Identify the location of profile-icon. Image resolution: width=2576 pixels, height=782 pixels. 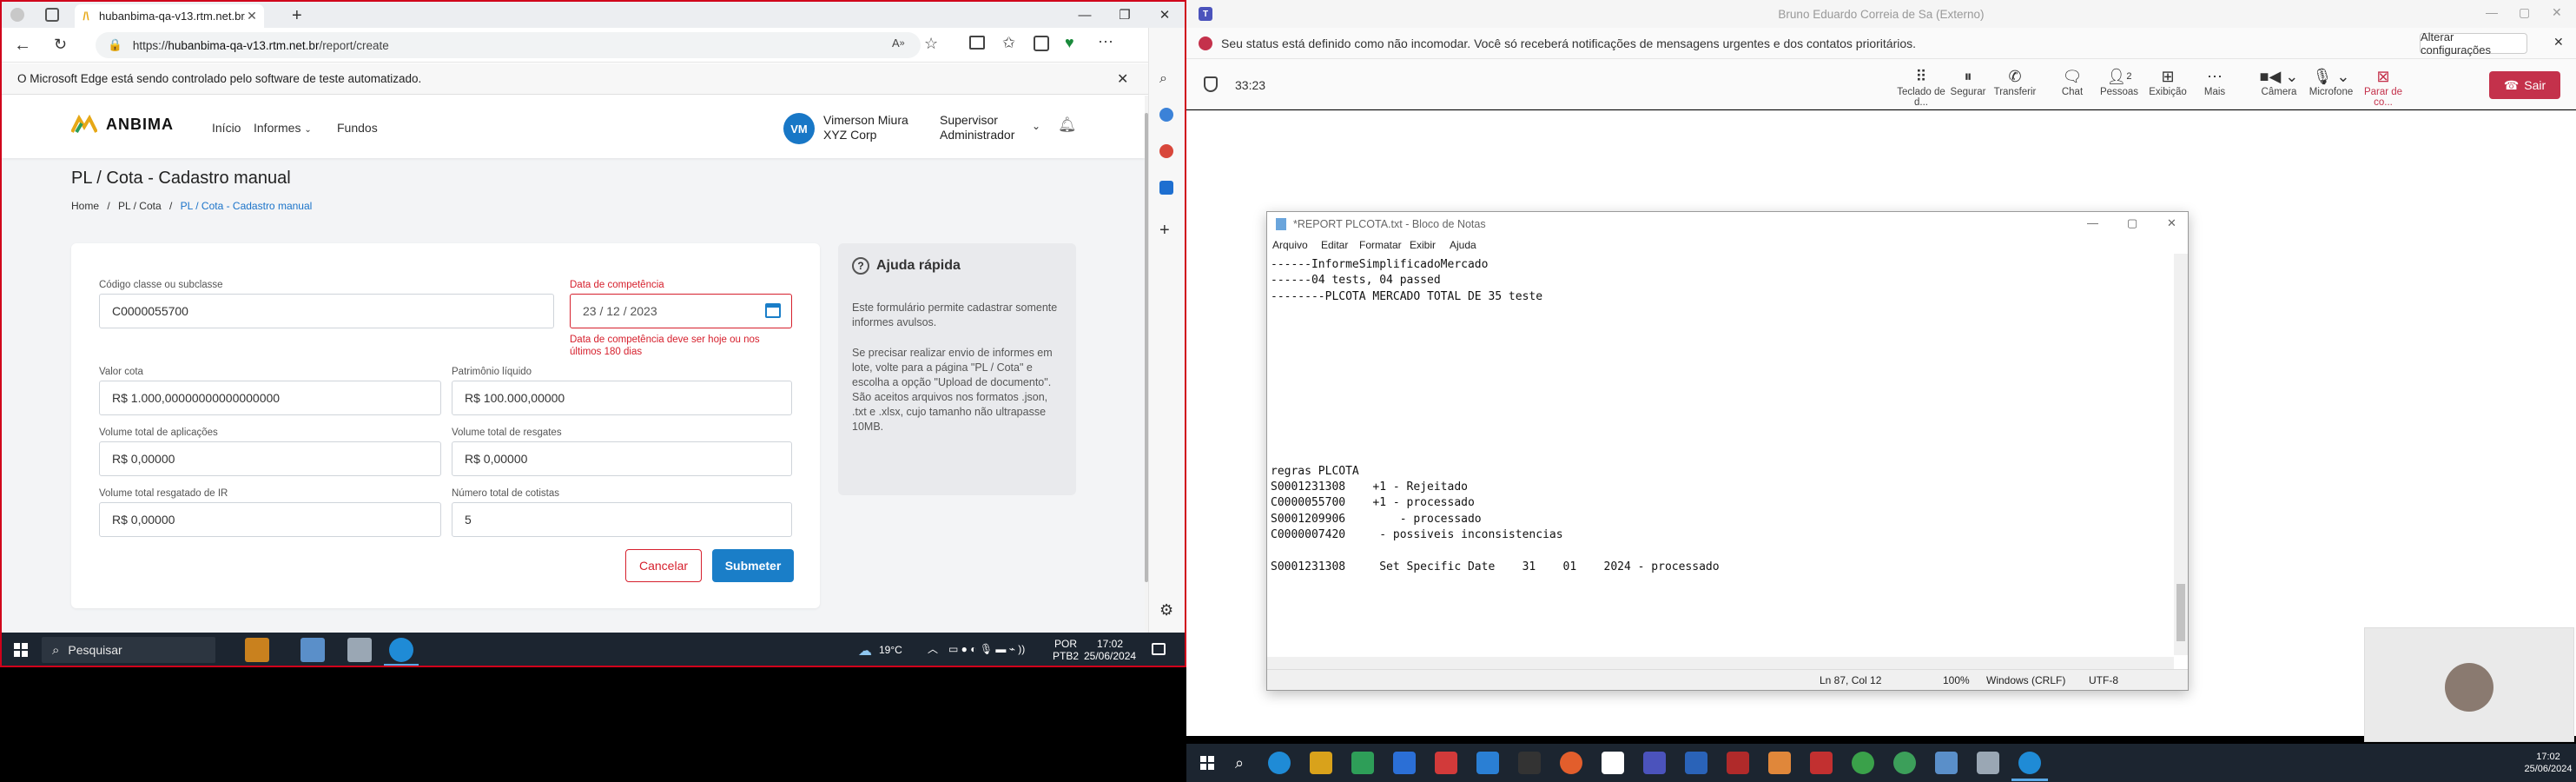
(17, 15).